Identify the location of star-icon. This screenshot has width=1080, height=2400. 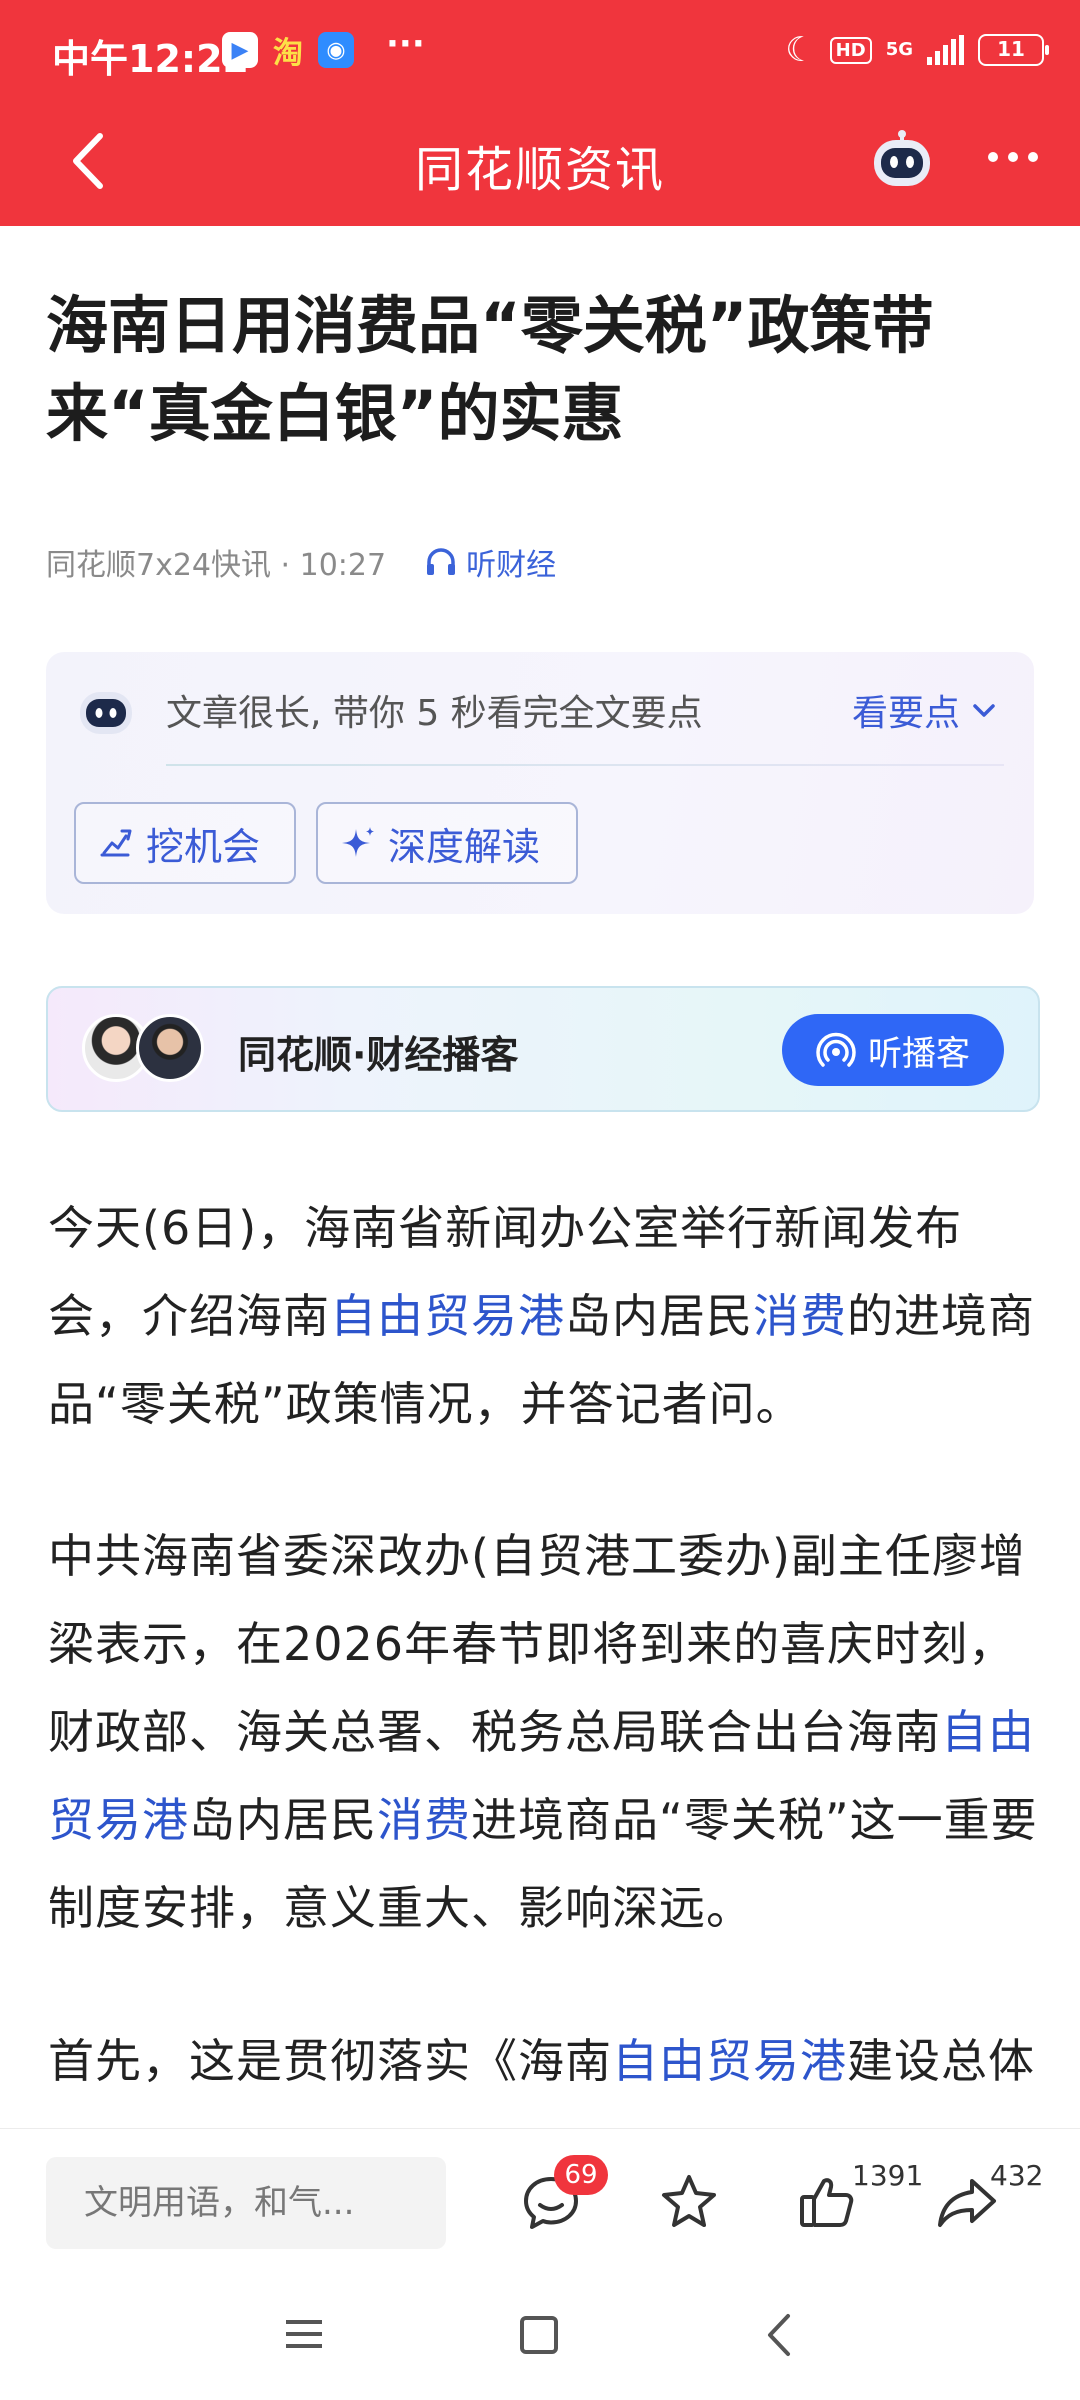
(689, 2201).